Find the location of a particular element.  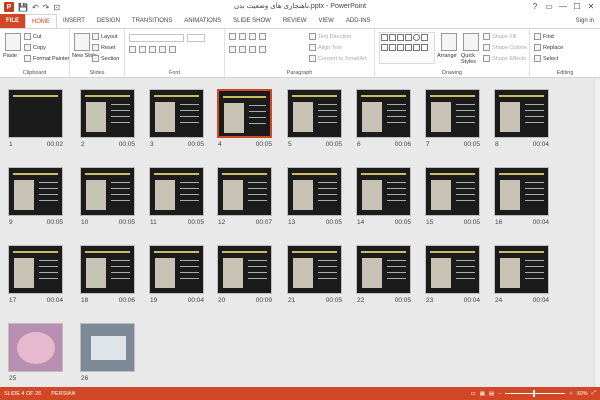

align-right-icon is located at coordinates (252, 49).